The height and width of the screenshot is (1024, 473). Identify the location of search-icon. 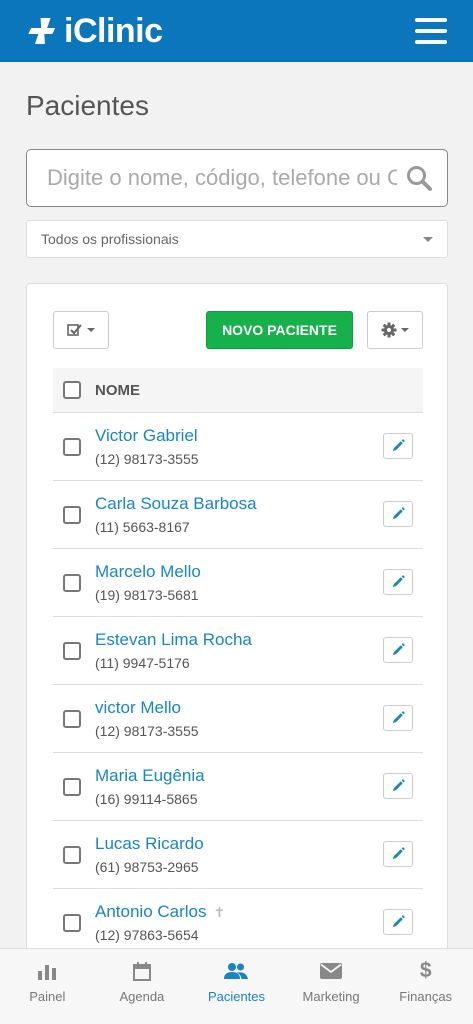
(419, 178).